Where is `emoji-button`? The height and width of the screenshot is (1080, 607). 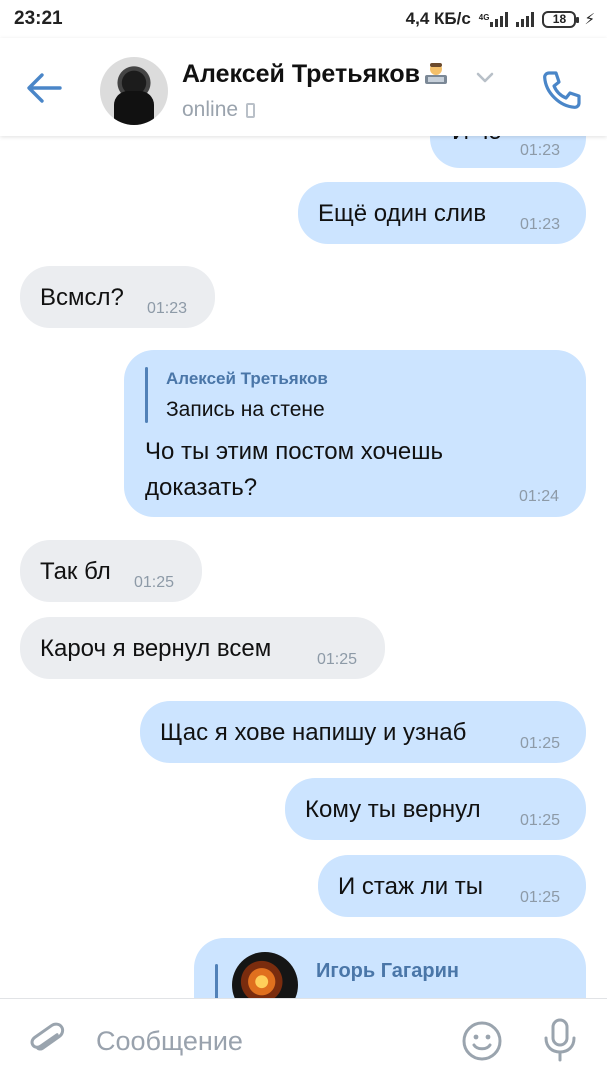 emoji-button is located at coordinates (482, 1041).